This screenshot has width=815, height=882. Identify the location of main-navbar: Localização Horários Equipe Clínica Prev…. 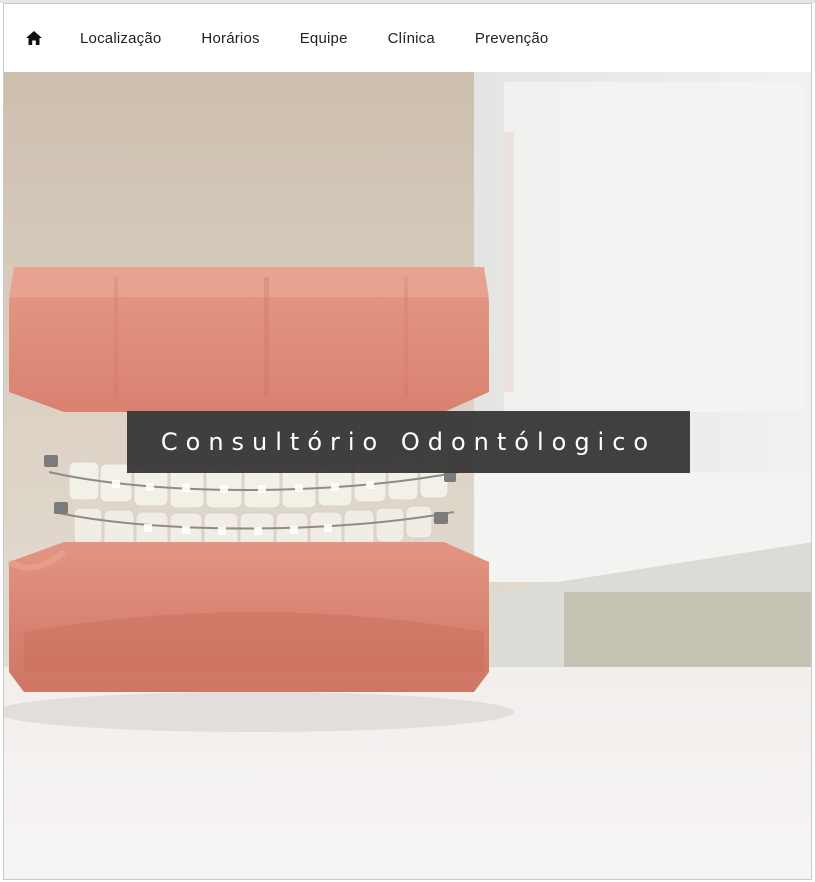
(407, 38).